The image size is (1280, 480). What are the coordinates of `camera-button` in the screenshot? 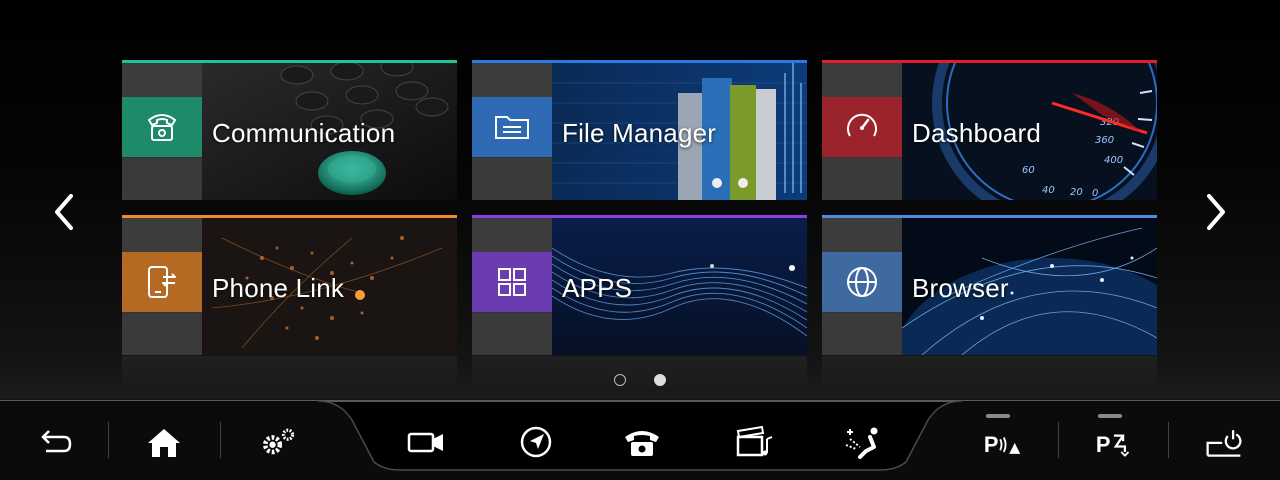 It's located at (426, 442).